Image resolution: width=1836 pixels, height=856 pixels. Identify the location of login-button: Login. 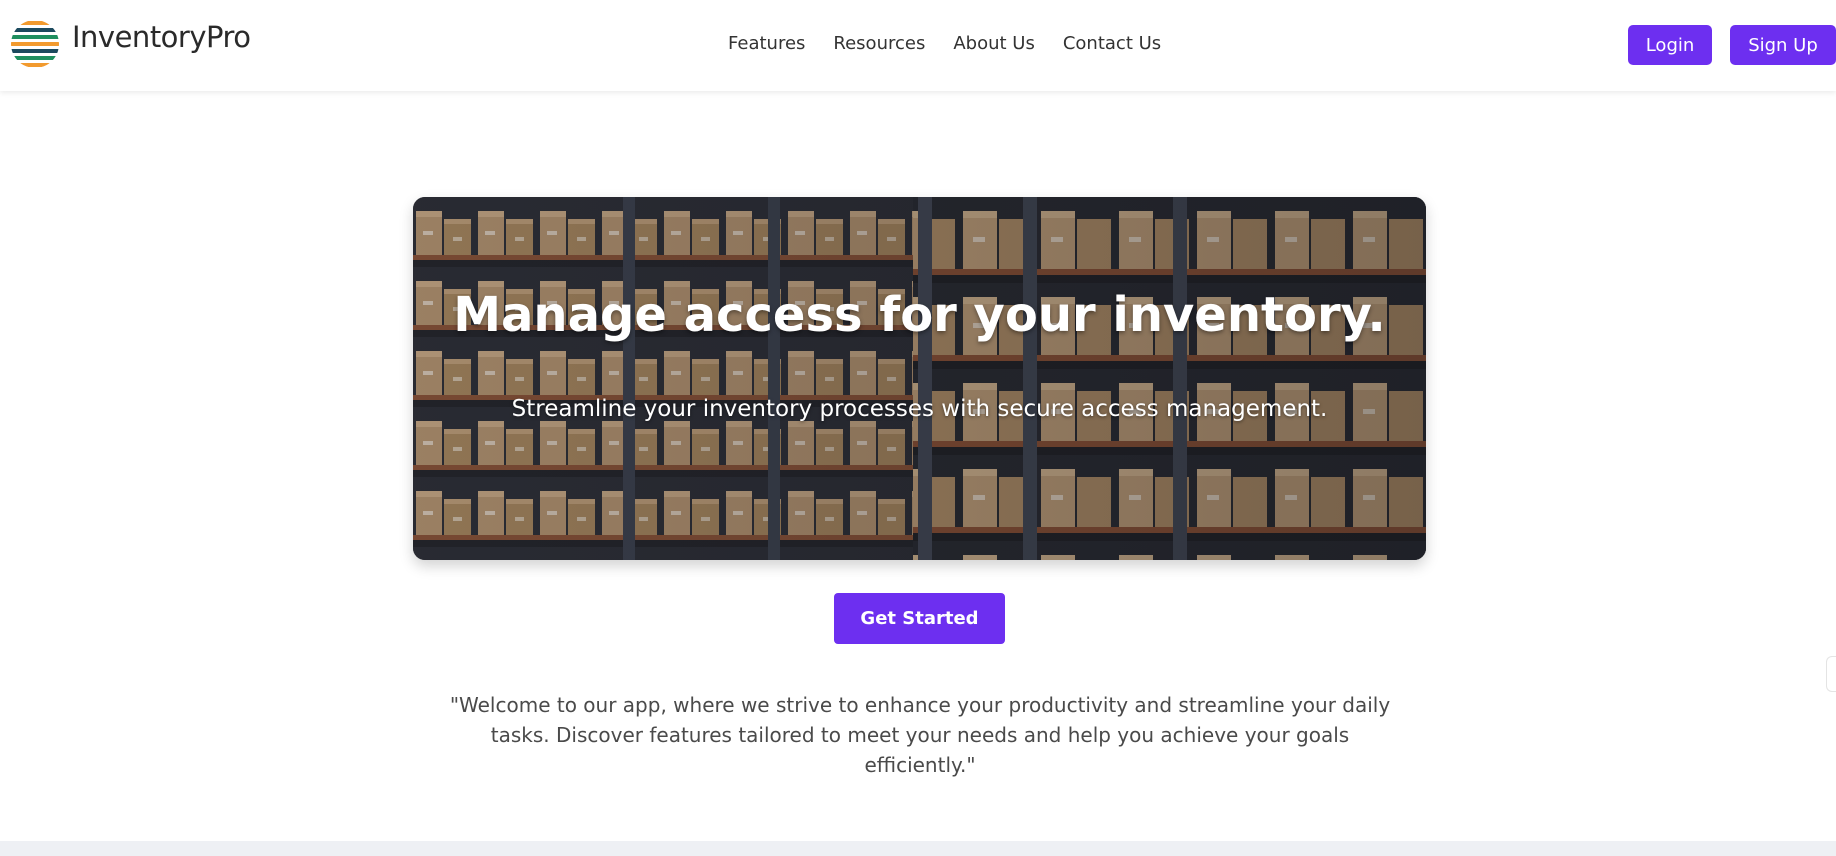
(1670, 45).